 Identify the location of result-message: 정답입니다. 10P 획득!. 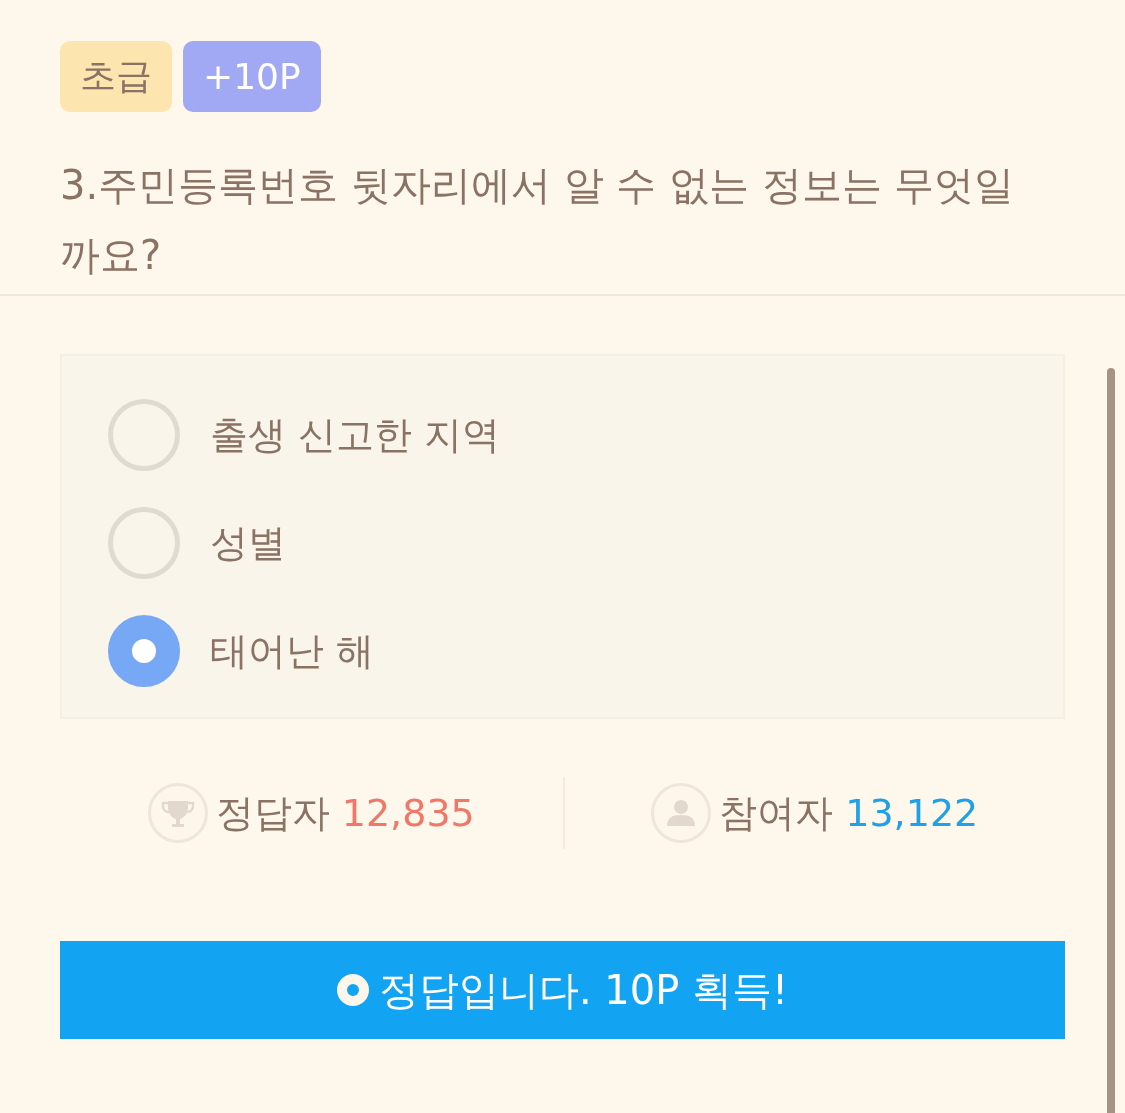
(583, 990).